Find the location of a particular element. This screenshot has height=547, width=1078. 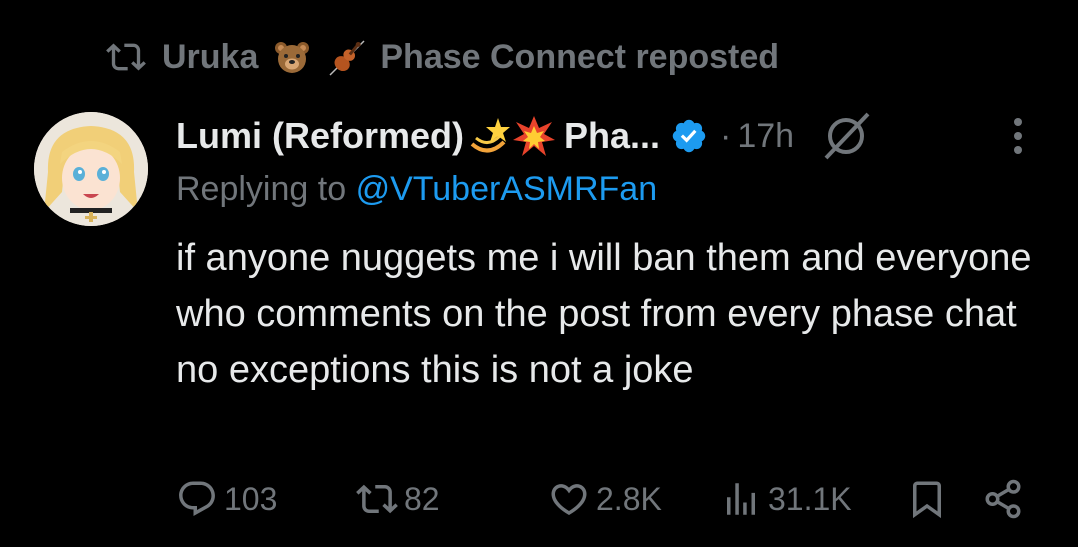

replying-label: Replying to is located at coordinates (261, 189).